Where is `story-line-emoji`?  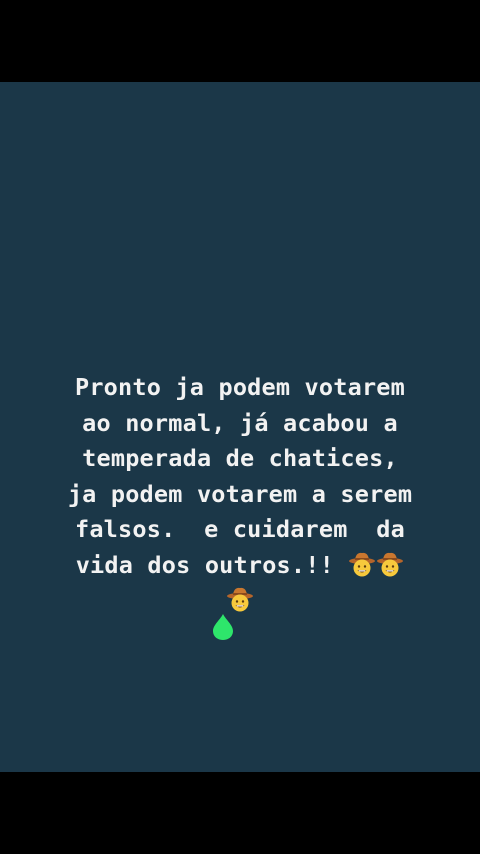 story-line-emoji is located at coordinates (240, 601).